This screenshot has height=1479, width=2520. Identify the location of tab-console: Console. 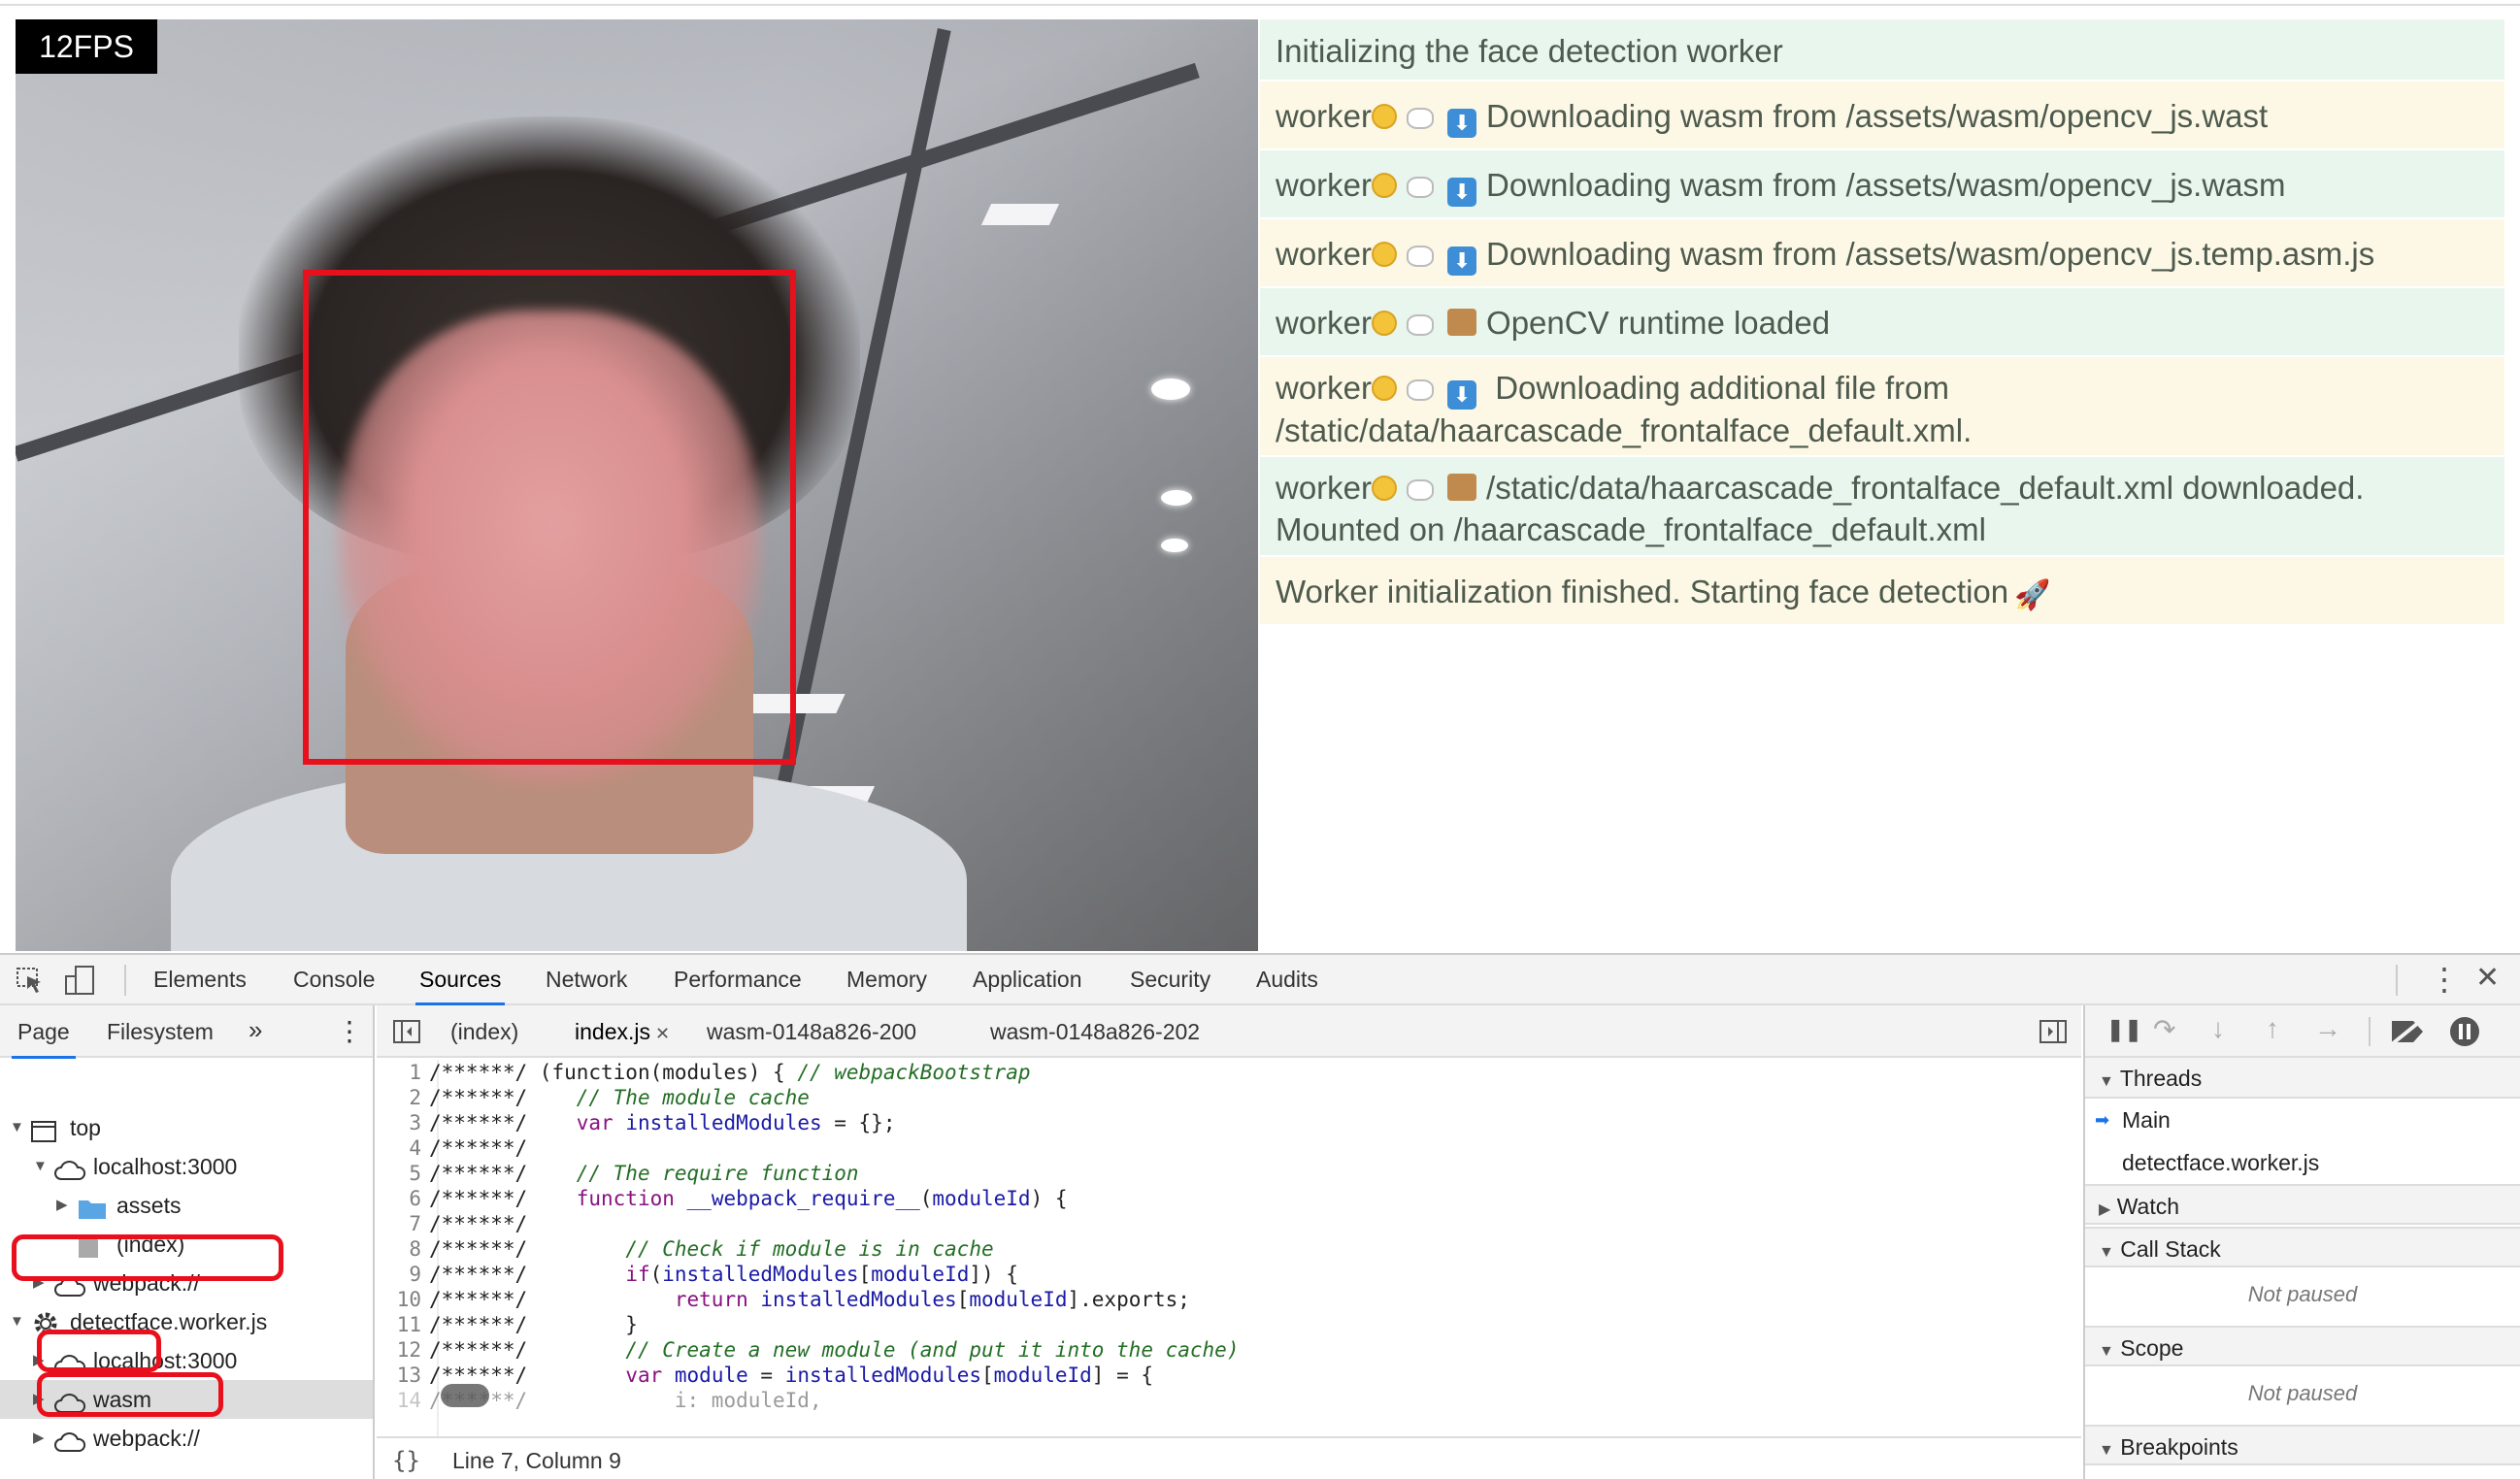
(334, 980).